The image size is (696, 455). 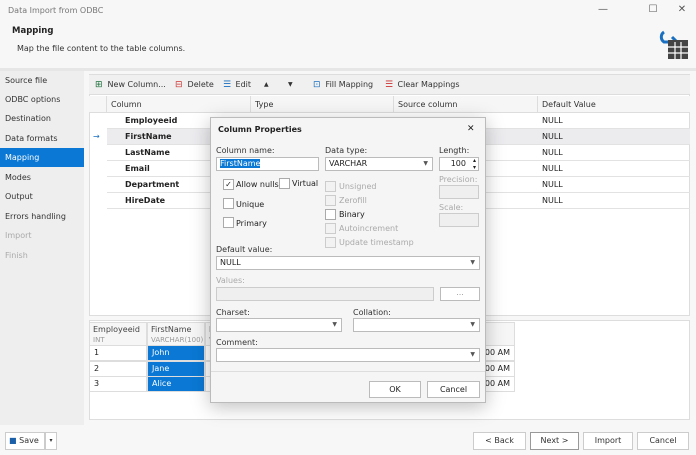 What do you see at coordinates (176, 384) in the screenshot?
I see `preview-cell: Alice` at bounding box center [176, 384].